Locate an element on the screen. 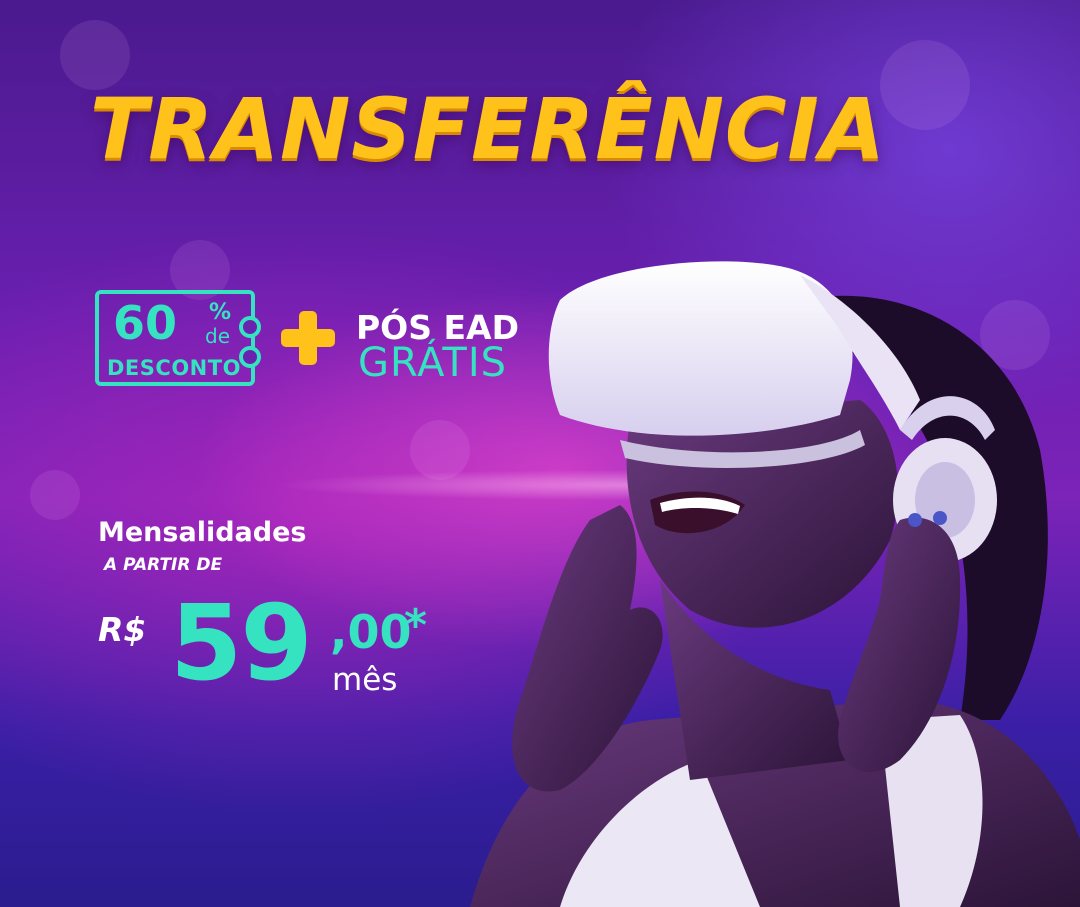 Image resolution: width=1080 pixels, height=907 pixels. price-decimal: ,00 is located at coordinates (371, 632).